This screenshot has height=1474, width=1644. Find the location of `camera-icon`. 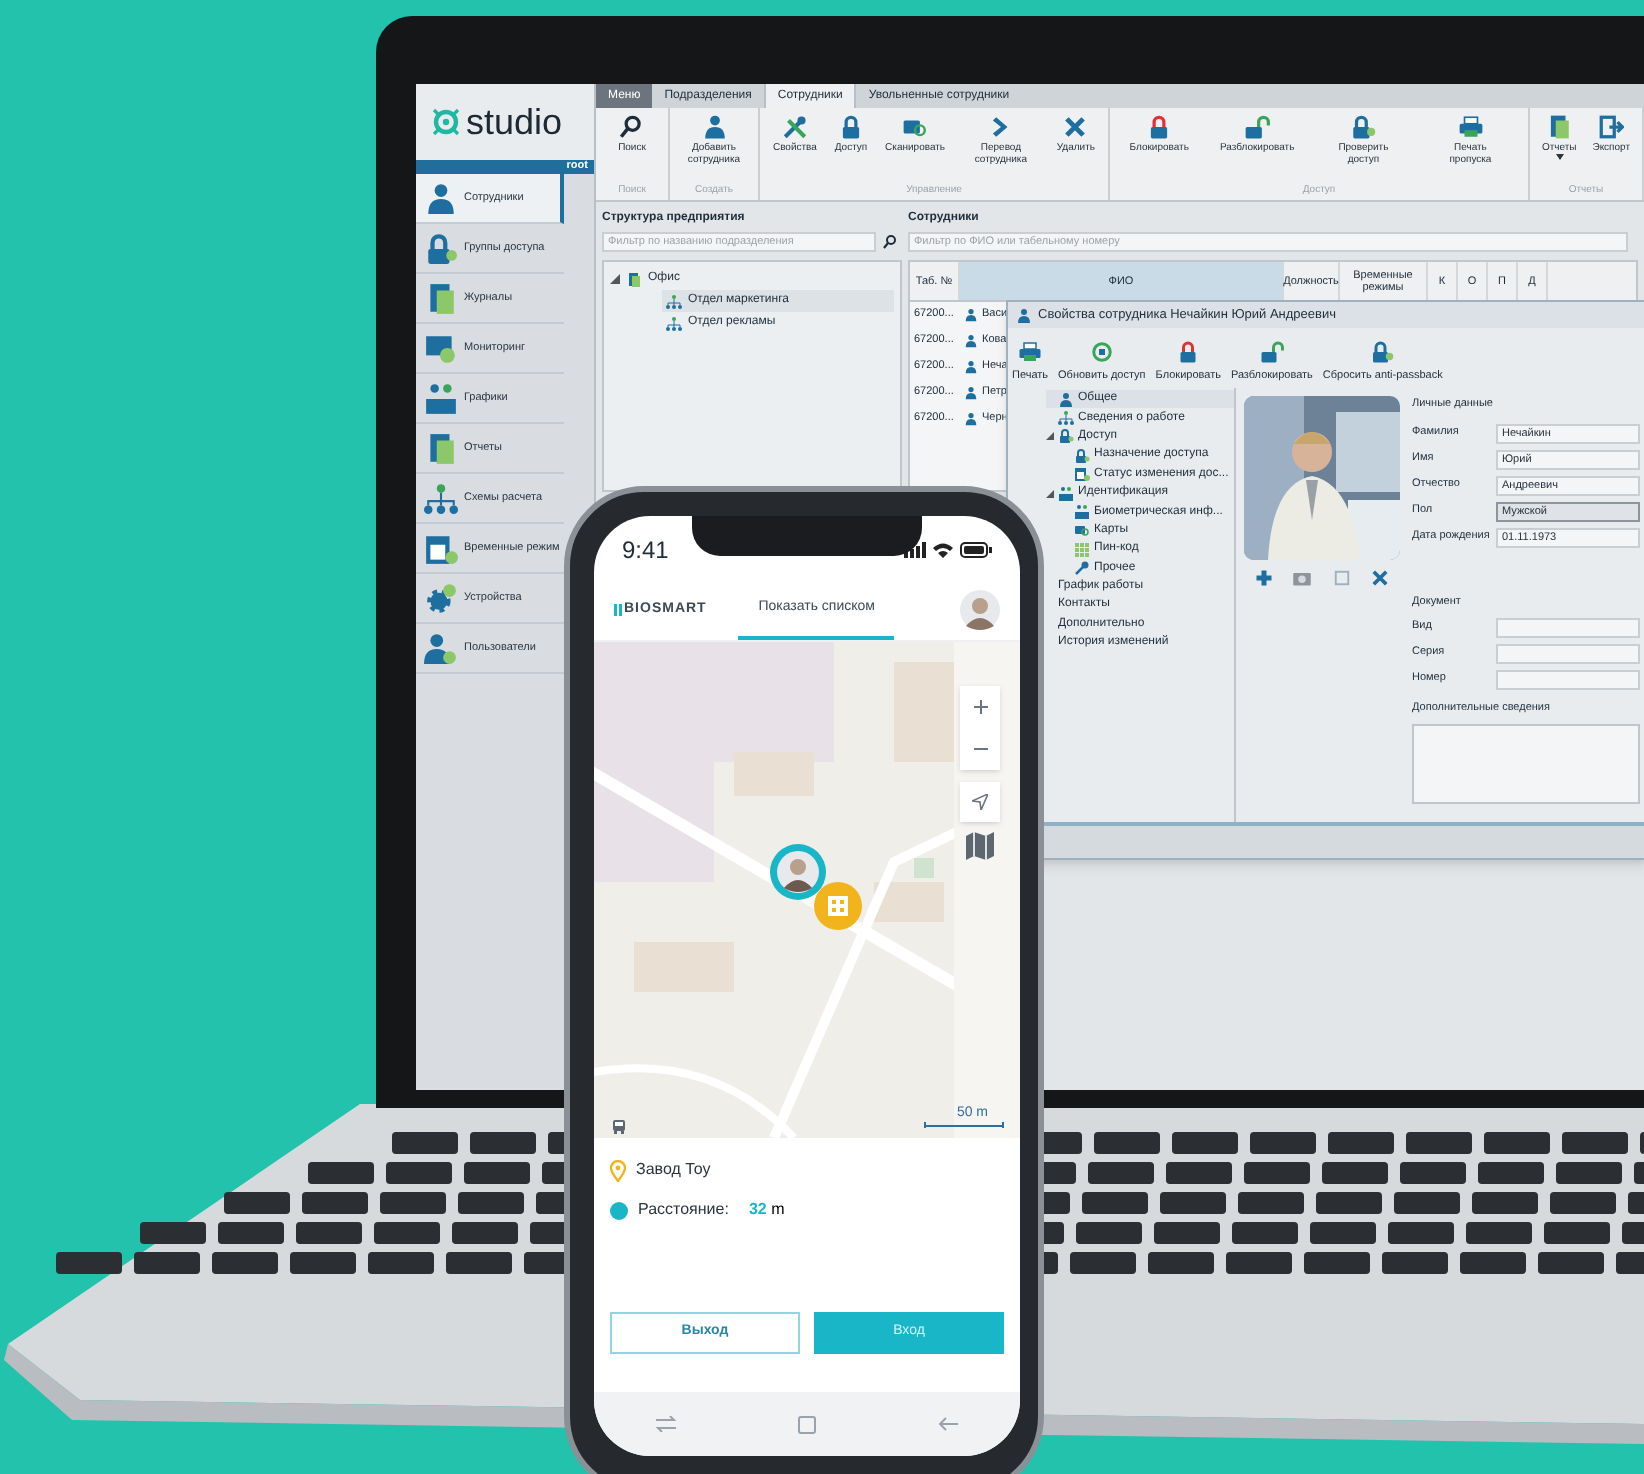

camera-icon is located at coordinates (1302, 578).